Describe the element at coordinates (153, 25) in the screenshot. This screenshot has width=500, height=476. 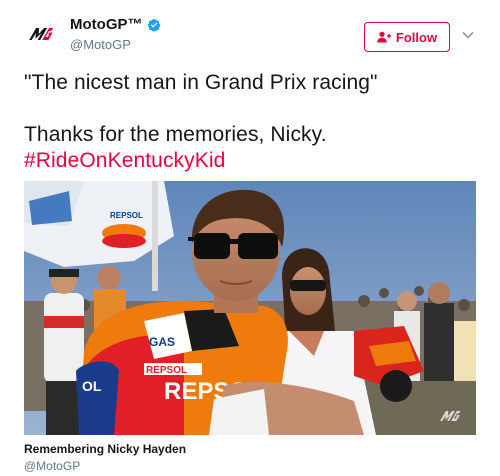
I see `verified-badge-icon` at that location.